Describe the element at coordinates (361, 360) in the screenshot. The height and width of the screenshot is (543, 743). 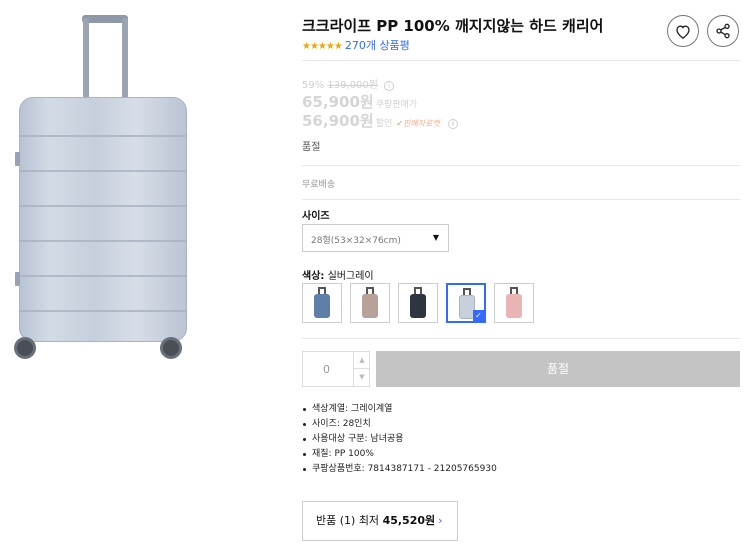
I see `quantity-increase-button: ▲` at that location.